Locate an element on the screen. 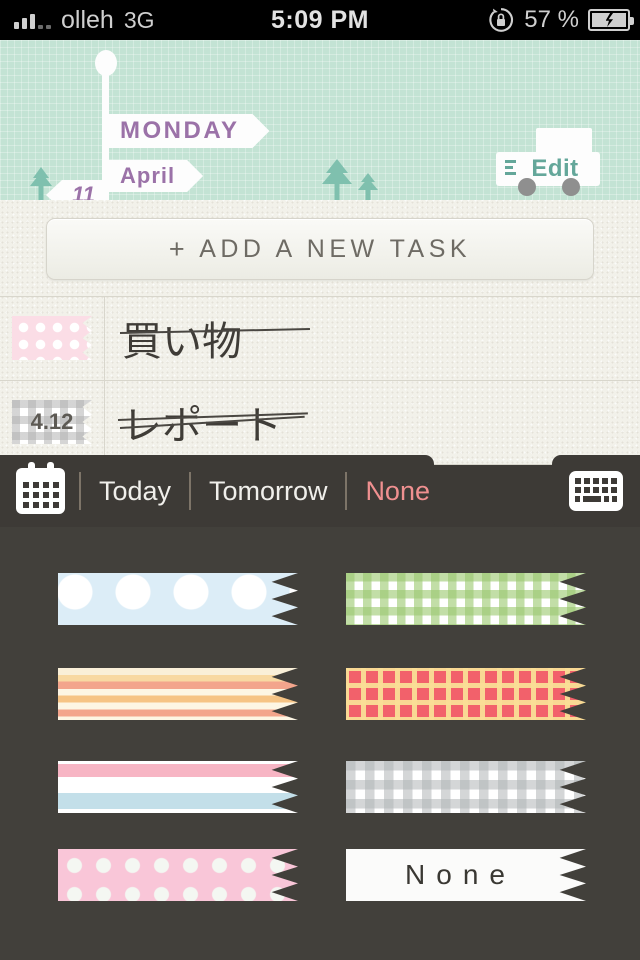 This screenshot has width=640, height=960. add-new-task-button: + ADD A NEW TASK is located at coordinates (320, 249).